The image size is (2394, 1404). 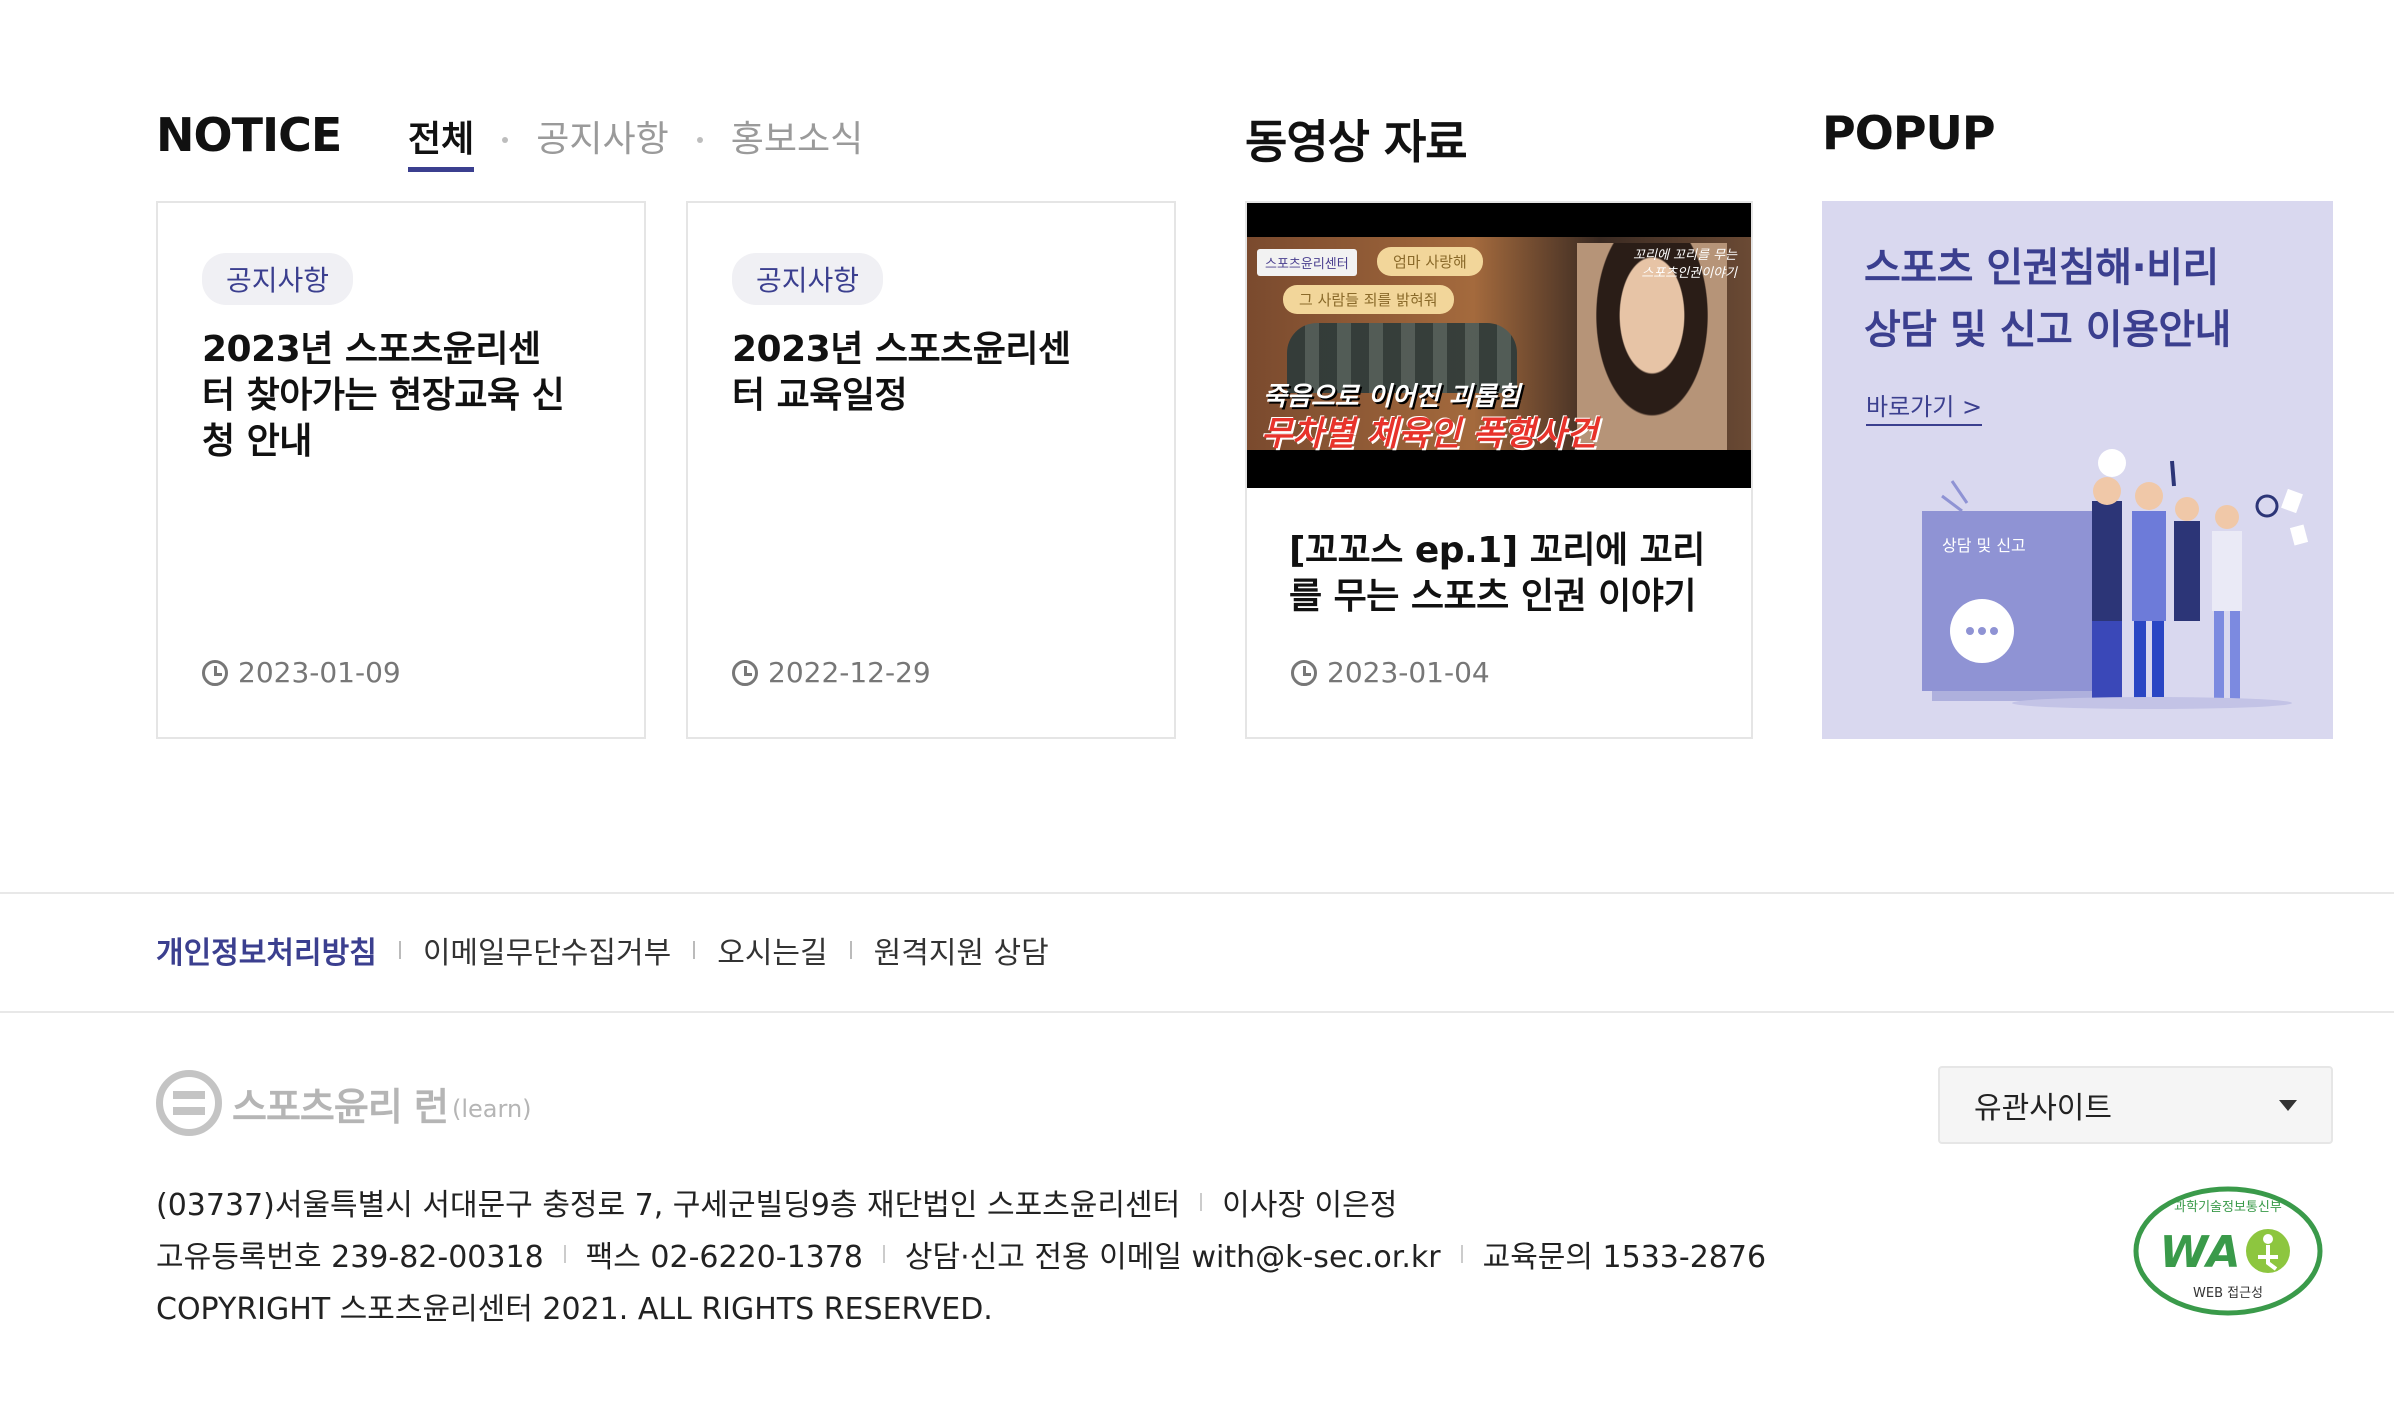 What do you see at coordinates (1497, 573) in the screenshot?
I see `video-card-title: [꼬꼬스 ep.1] 꼬리에 꼬리를 무는 스포츠 인권 이야기` at bounding box center [1497, 573].